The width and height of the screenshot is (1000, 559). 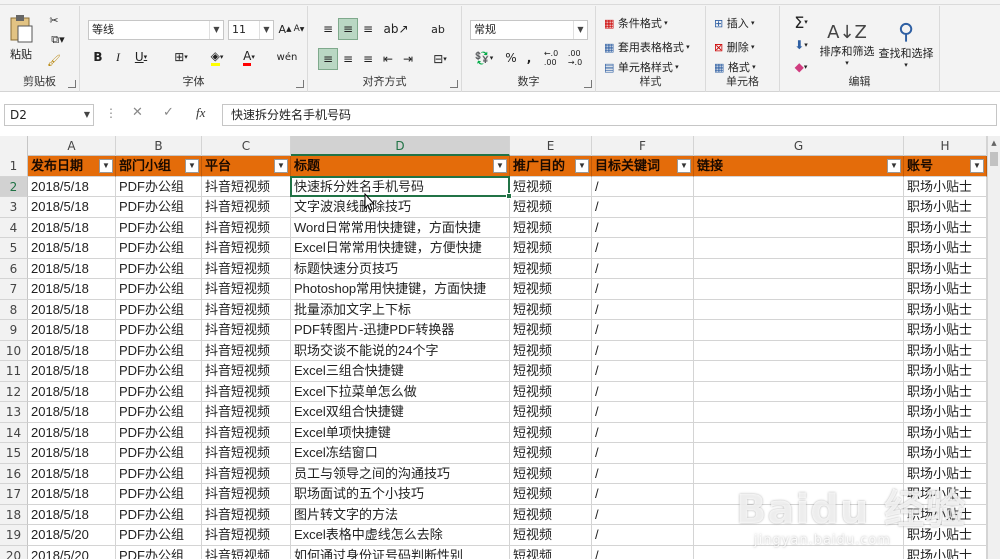 What do you see at coordinates (159, 166) in the screenshot?
I see `header-cell: 部门小组 ▼` at bounding box center [159, 166].